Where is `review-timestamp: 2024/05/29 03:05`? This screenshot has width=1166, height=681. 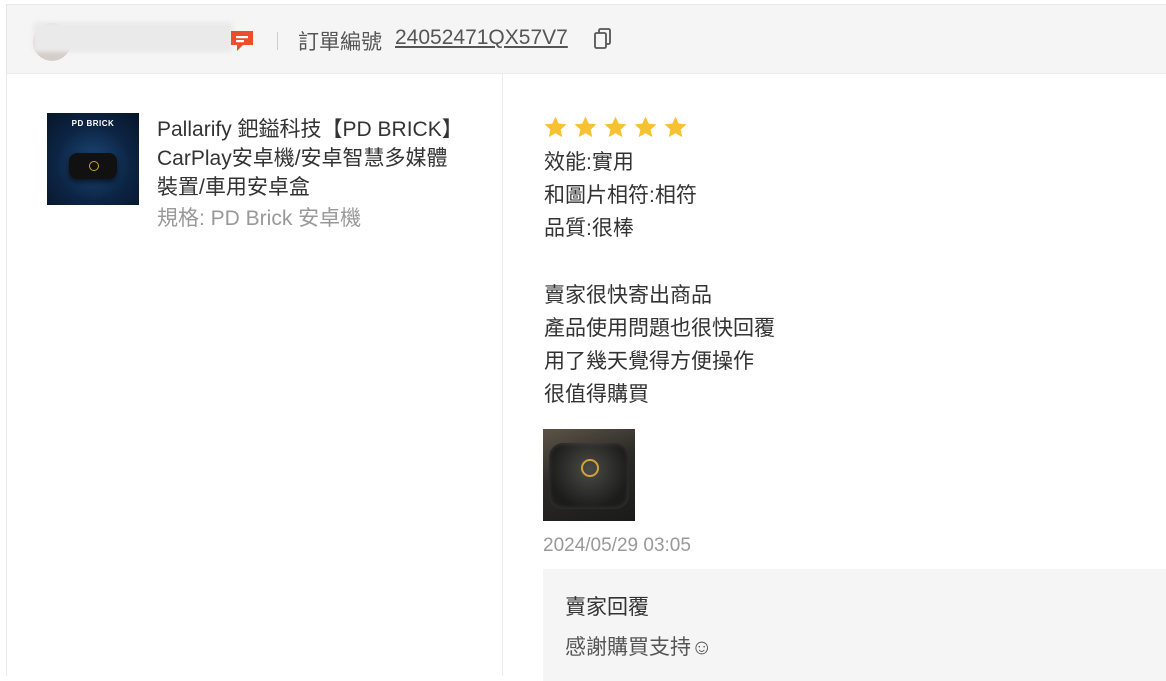 review-timestamp: 2024/05/29 03:05 is located at coordinates (617, 545).